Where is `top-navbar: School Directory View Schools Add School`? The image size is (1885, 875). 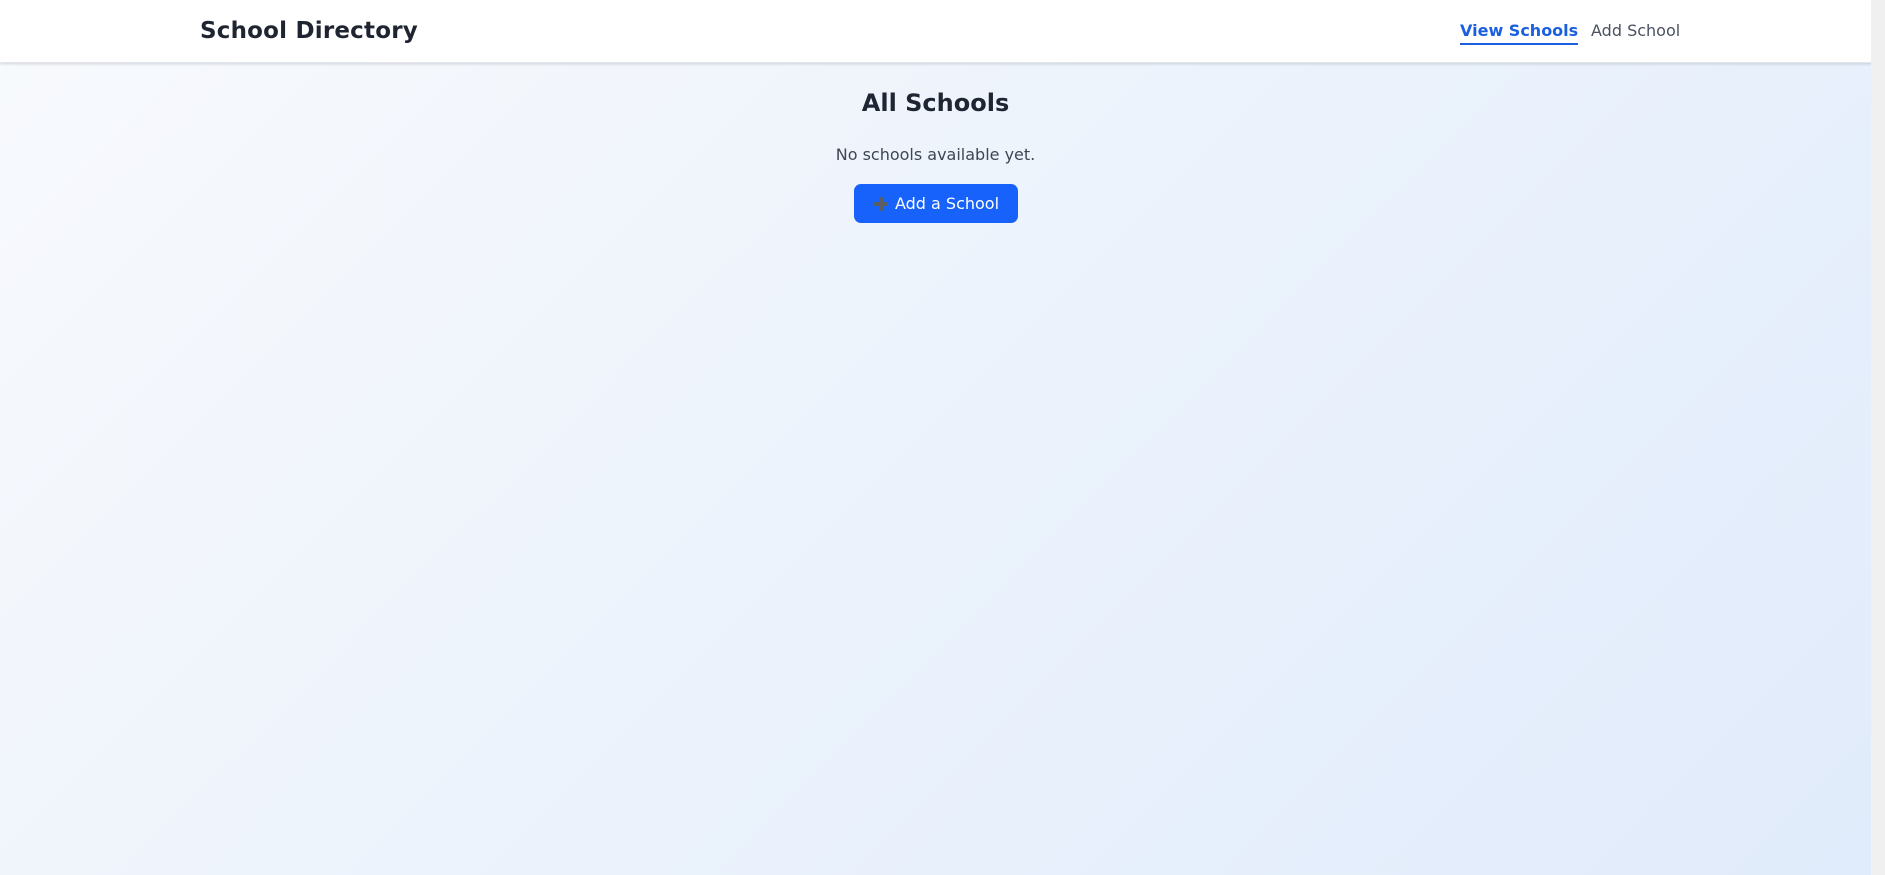 top-navbar: School Directory View Schools Add School is located at coordinates (942, 31).